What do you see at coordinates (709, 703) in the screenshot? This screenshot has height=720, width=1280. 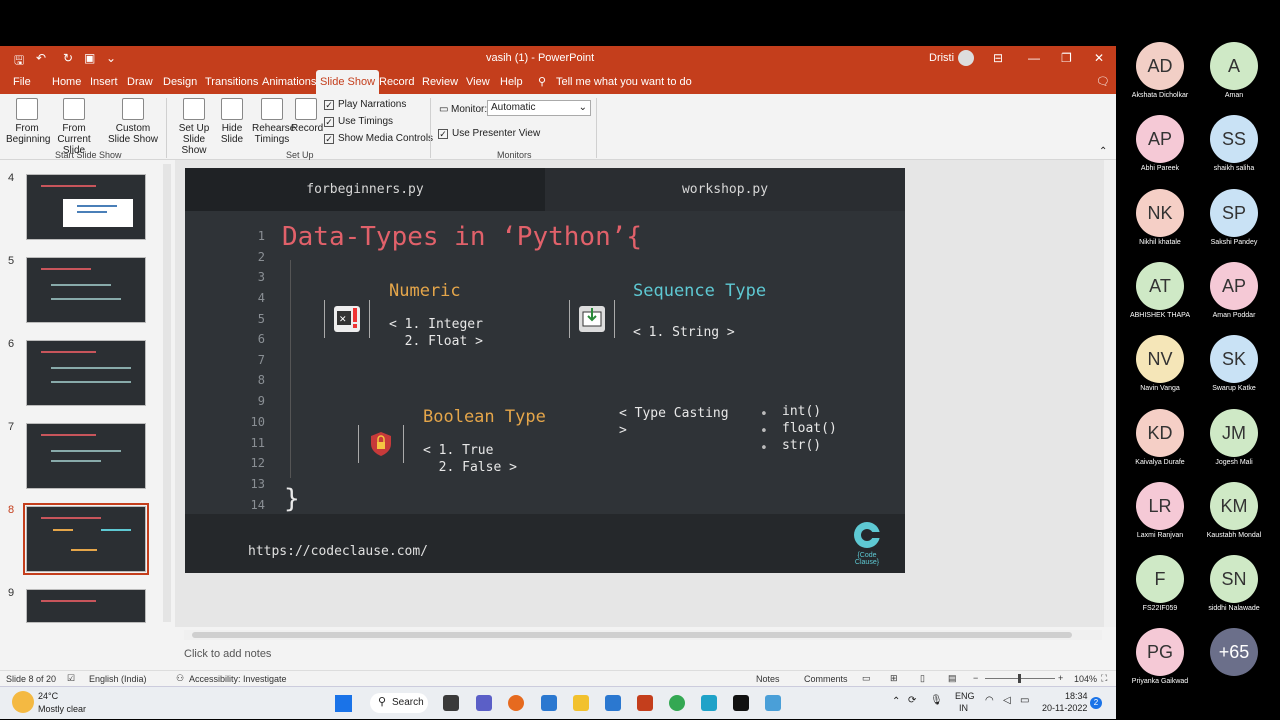 I see `edge-icon` at bounding box center [709, 703].